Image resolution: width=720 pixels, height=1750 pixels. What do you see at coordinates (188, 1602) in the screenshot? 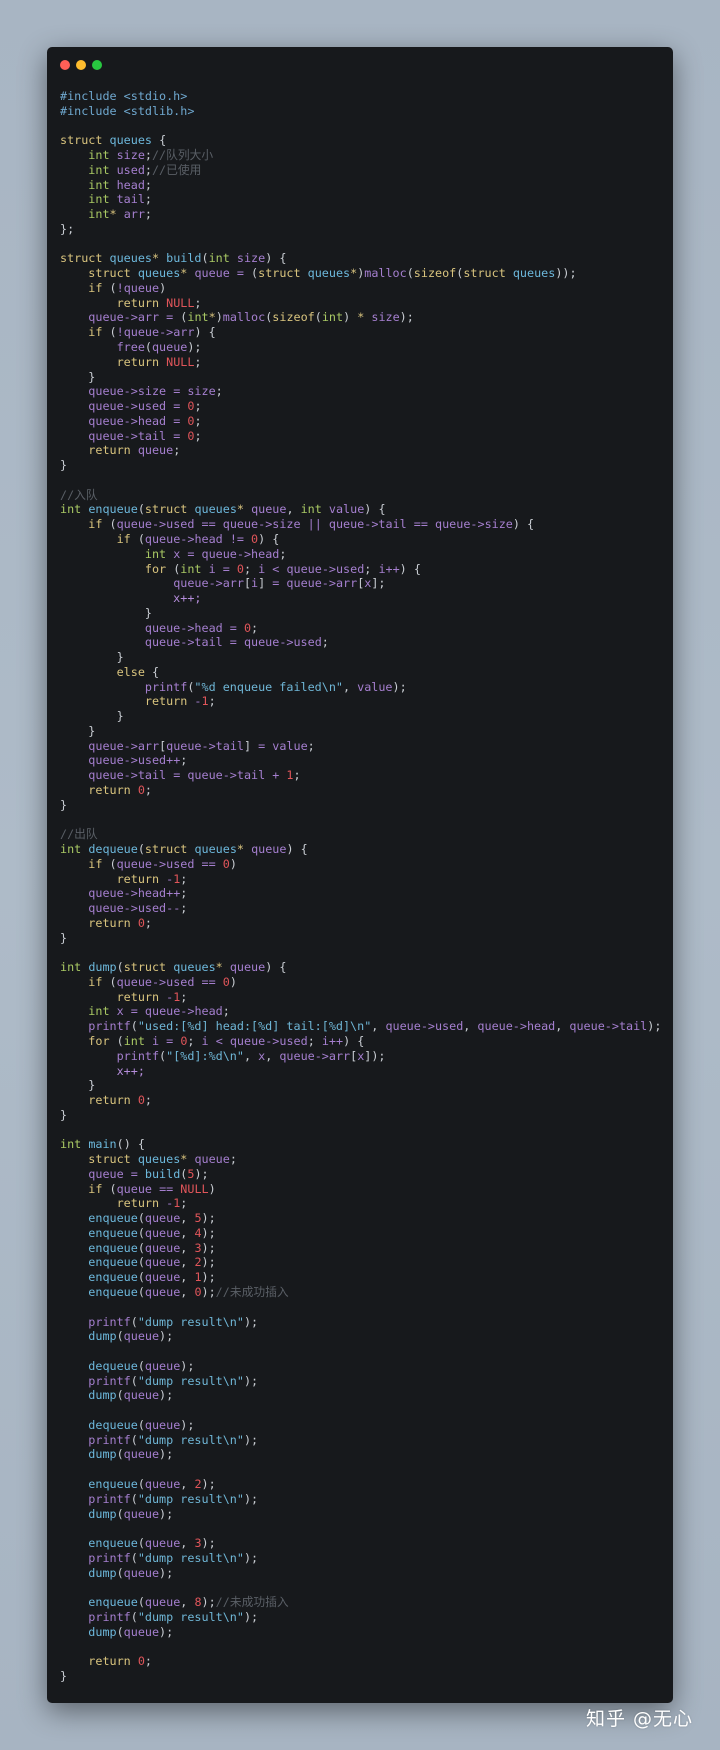
I see `code-line: enqueue(queue, 8);//未成功插入` at bounding box center [188, 1602].